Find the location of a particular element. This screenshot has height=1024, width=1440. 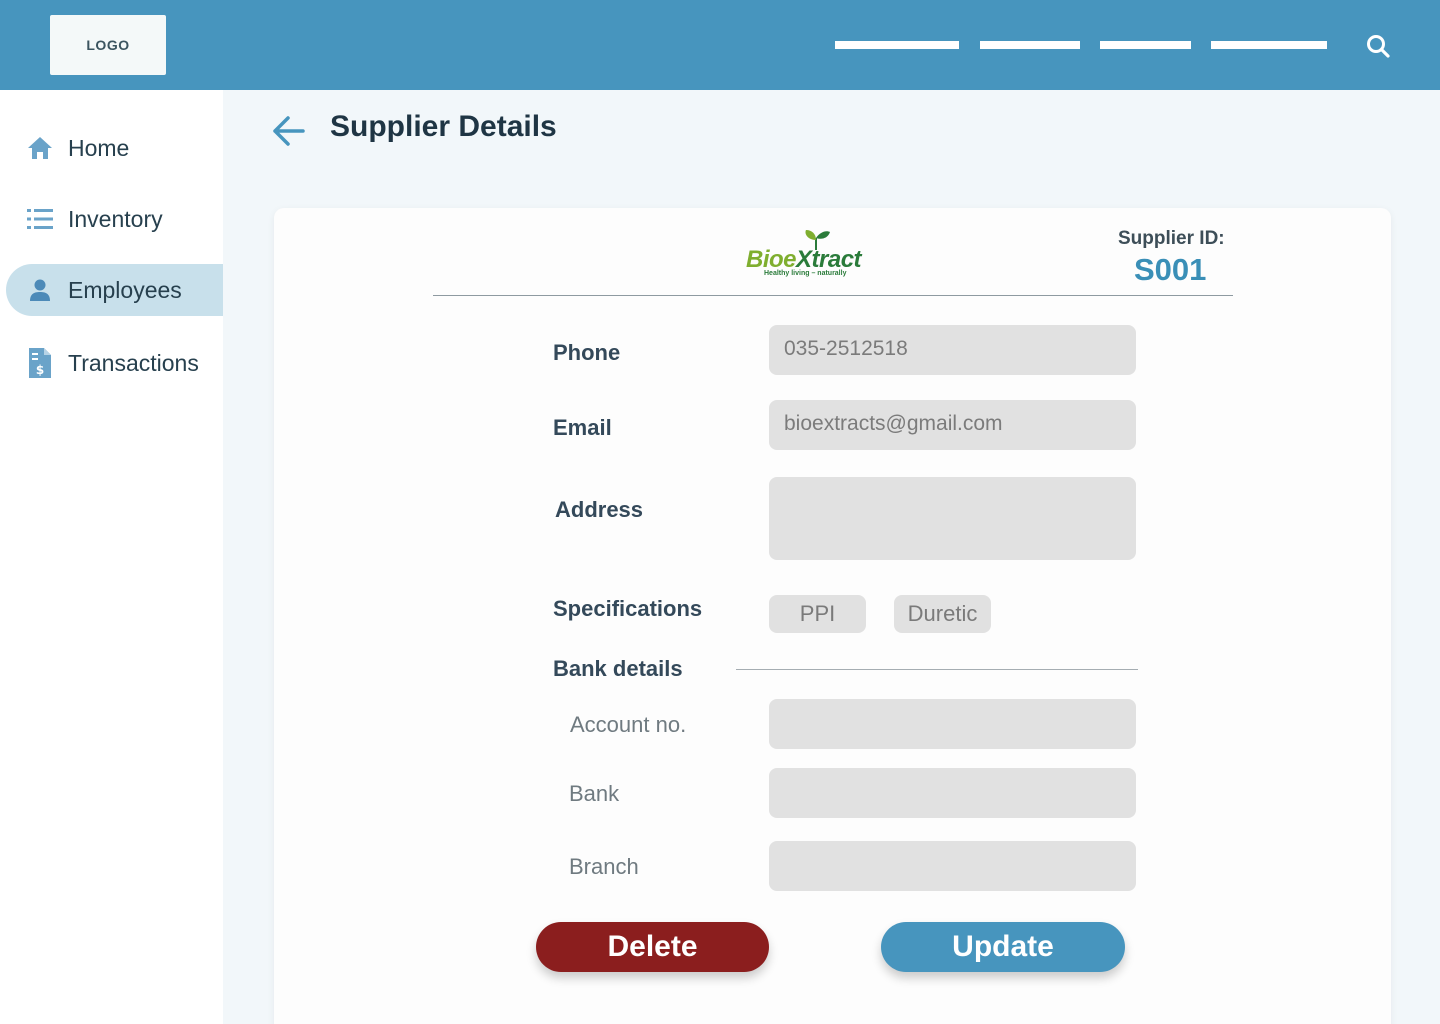

branch-field is located at coordinates (952, 866).